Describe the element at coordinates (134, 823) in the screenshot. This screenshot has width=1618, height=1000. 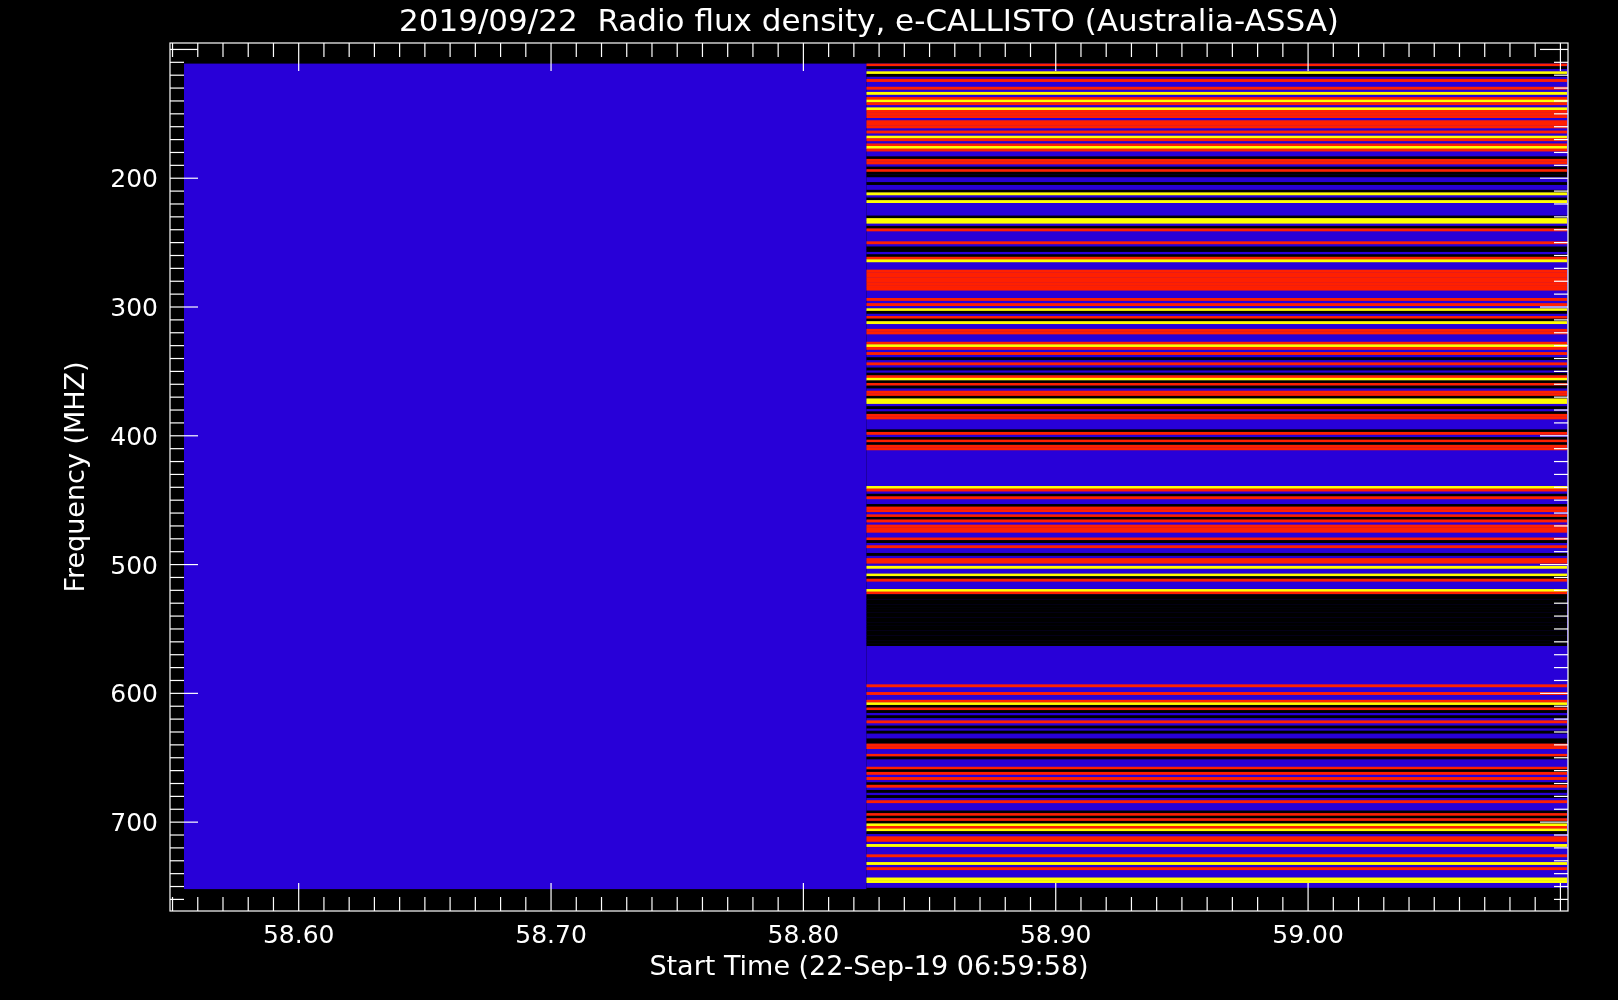
I see `y-tick-label: 700` at that location.